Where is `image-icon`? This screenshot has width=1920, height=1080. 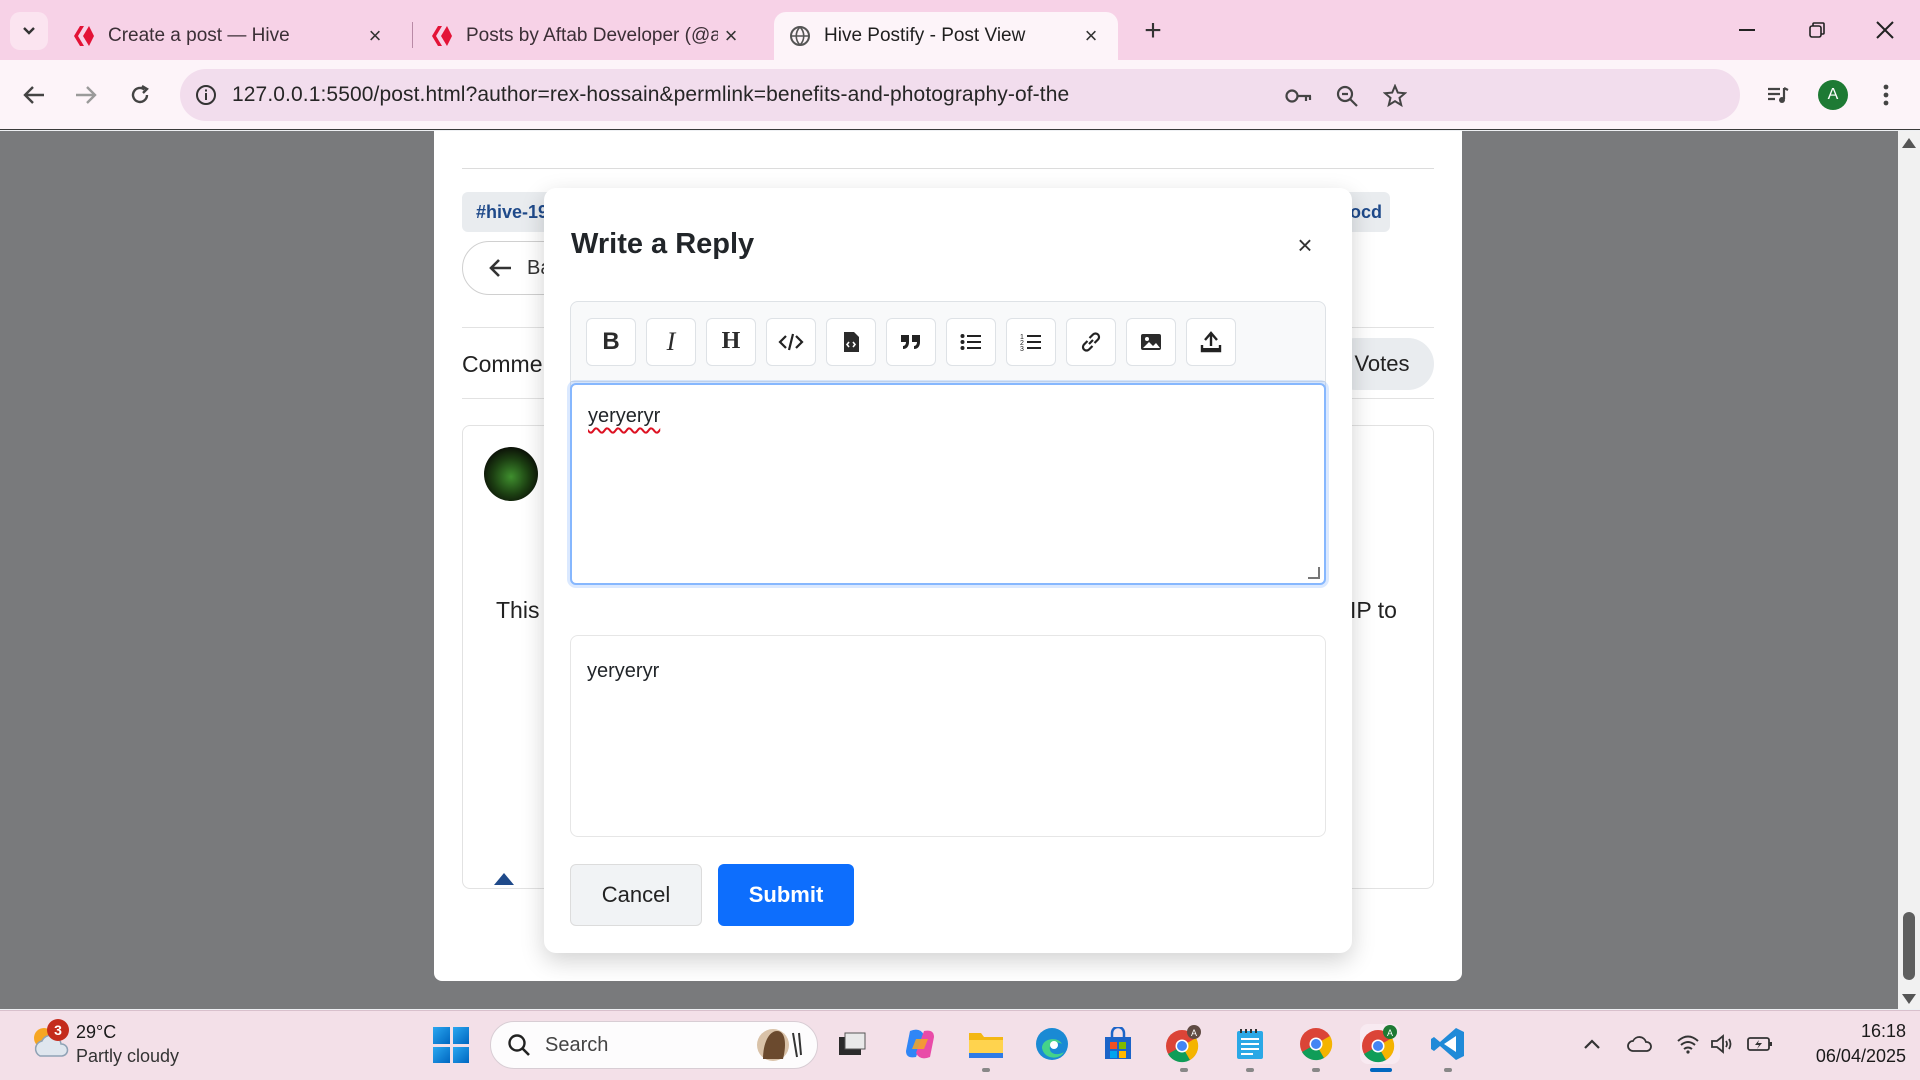
image-icon is located at coordinates (1151, 341).